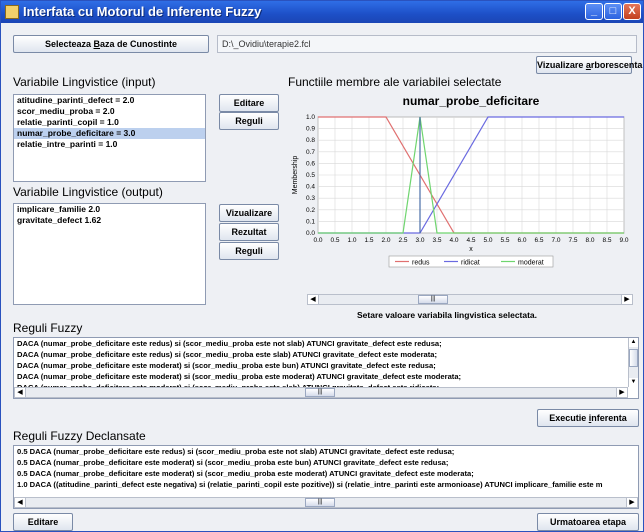  I want to click on x-tick-label: 2.5, so click(402, 240).